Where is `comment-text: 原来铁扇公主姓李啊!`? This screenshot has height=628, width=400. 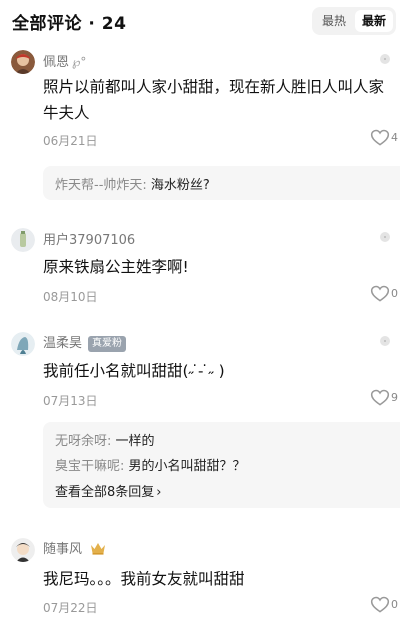 comment-text: 原来铁扇公主姓李啊! is located at coordinates (218, 267).